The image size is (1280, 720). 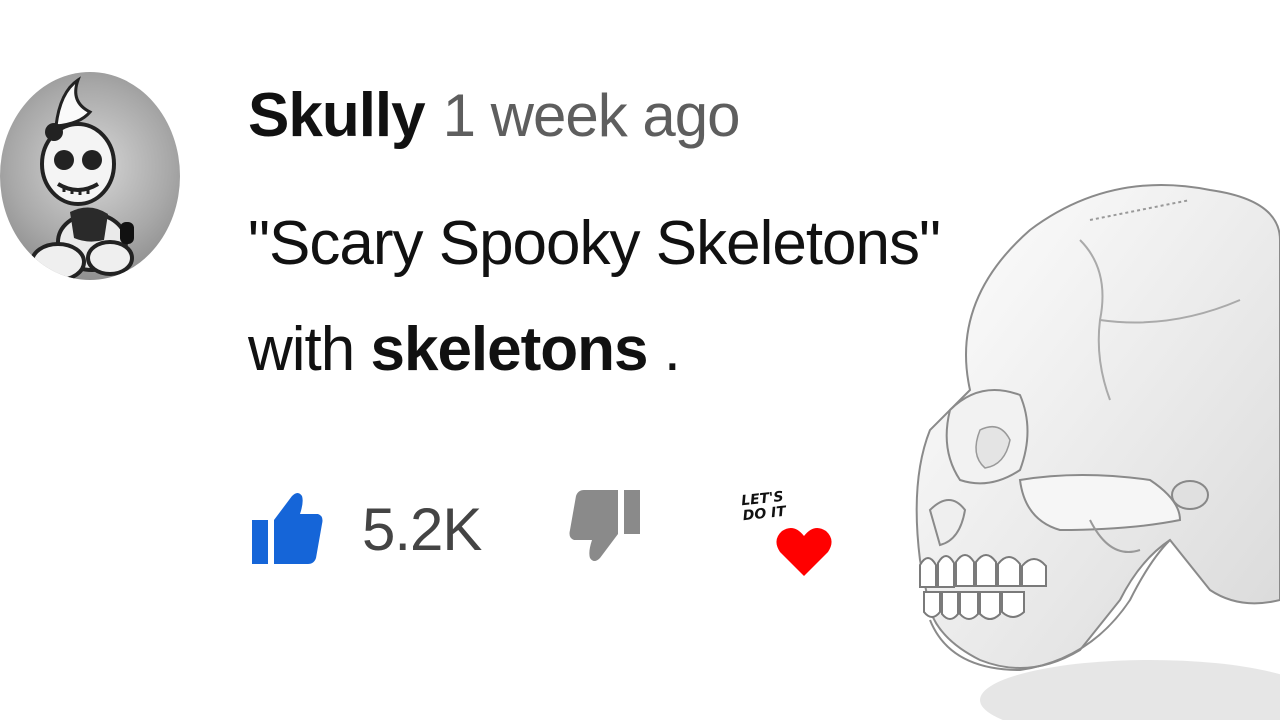 I want to click on comment-text-bold: skeletons, so click(x=509, y=349).